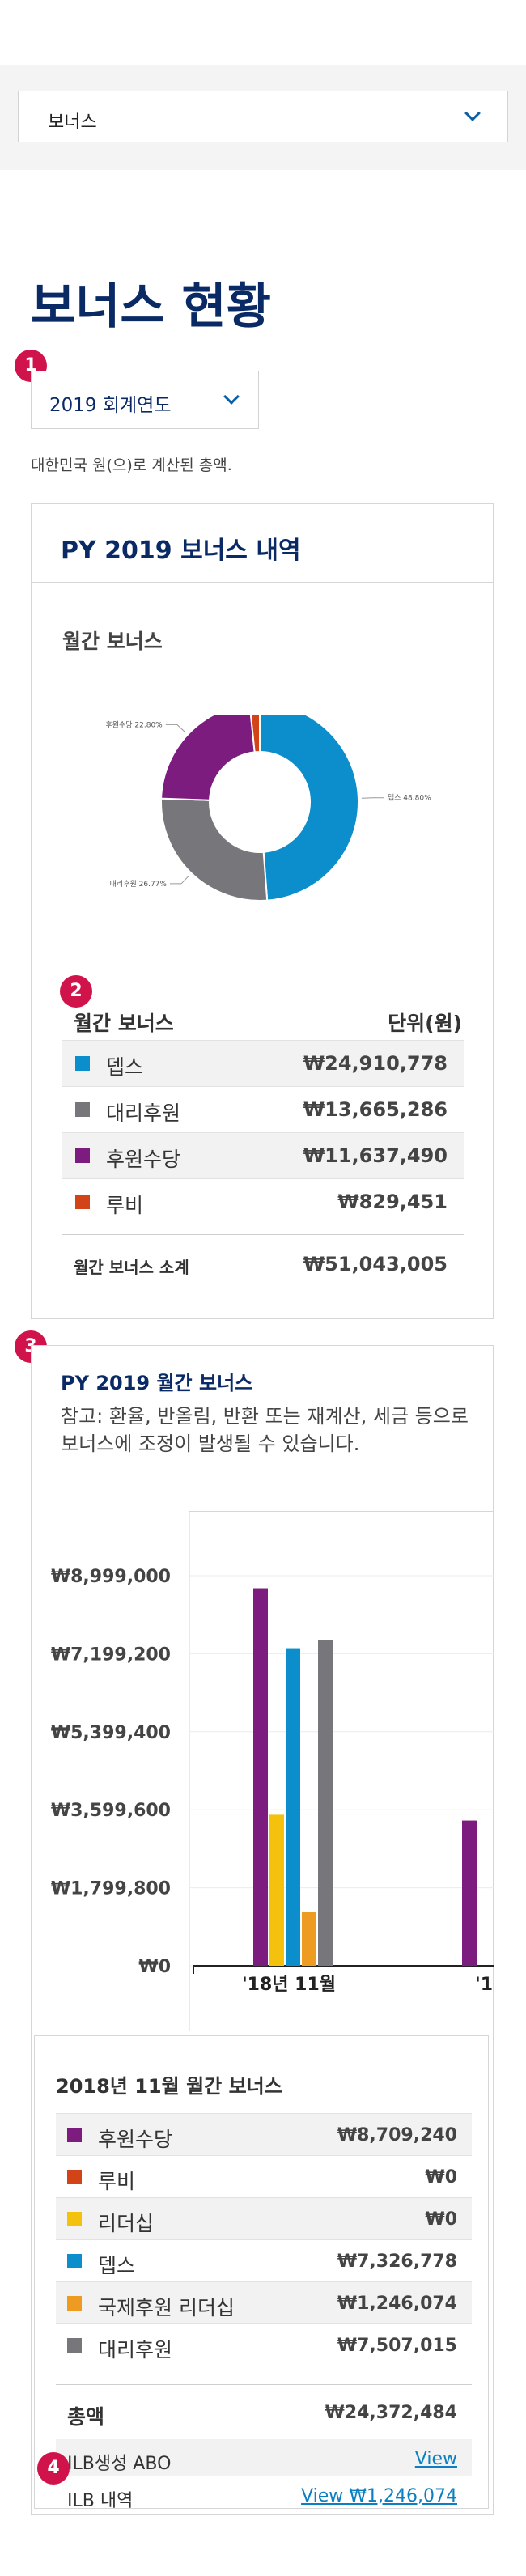 This screenshot has height=2576, width=526. What do you see at coordinates (375, 1109) in the screenshot?
I see `bonus-value: ₩13,665,286` at bounding box center [375, 1109].